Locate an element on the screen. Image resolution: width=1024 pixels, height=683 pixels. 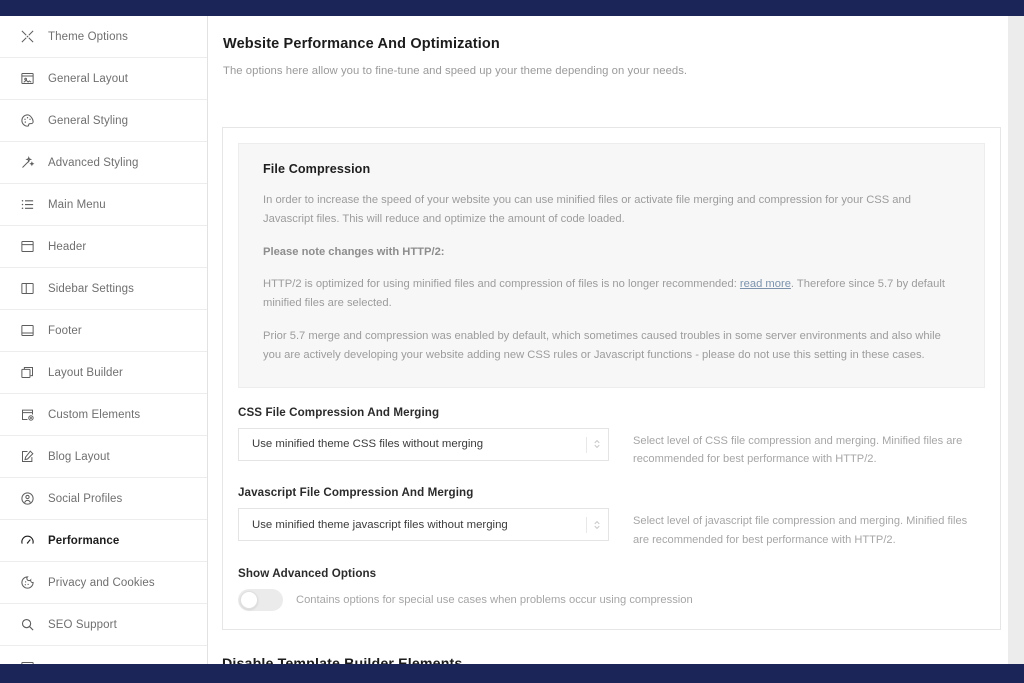
layout-image-icon is located at coordinates (27, 79).